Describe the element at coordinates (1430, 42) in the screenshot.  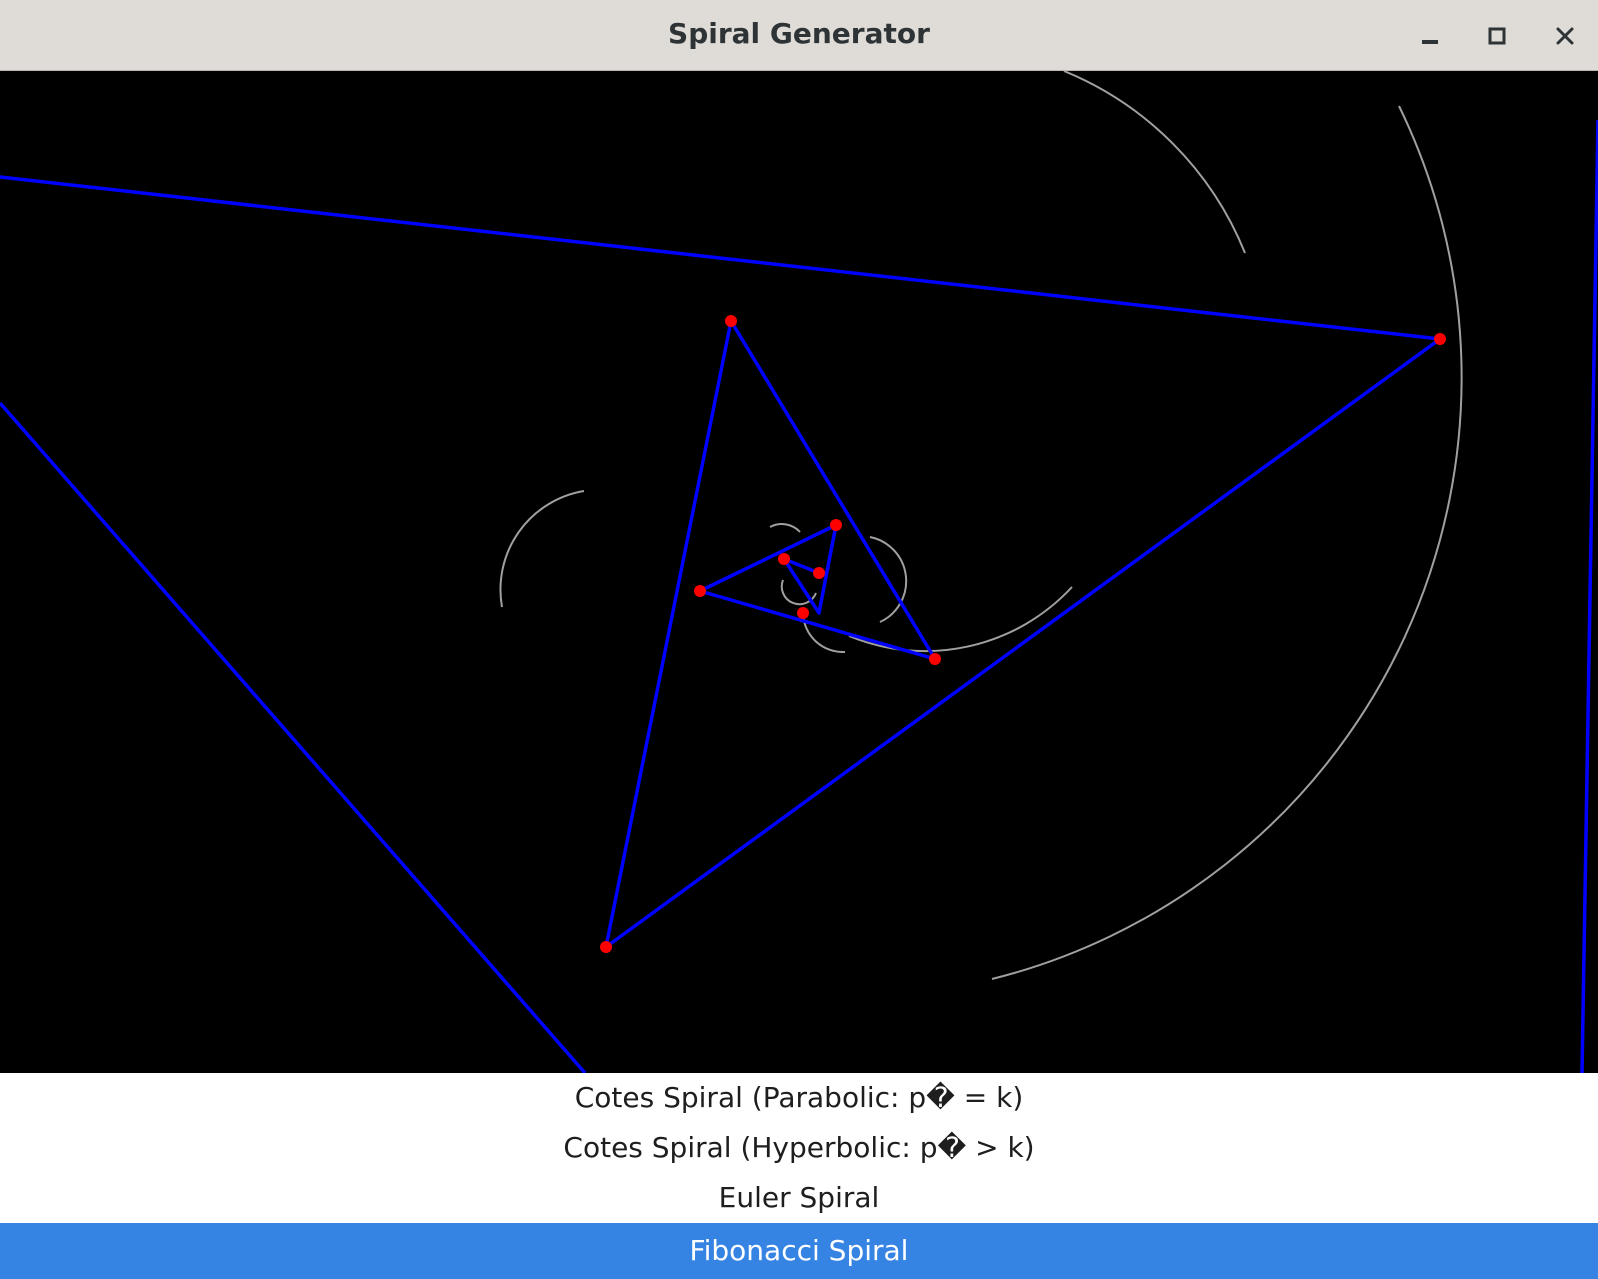
I see `minimize-icon` at that location.